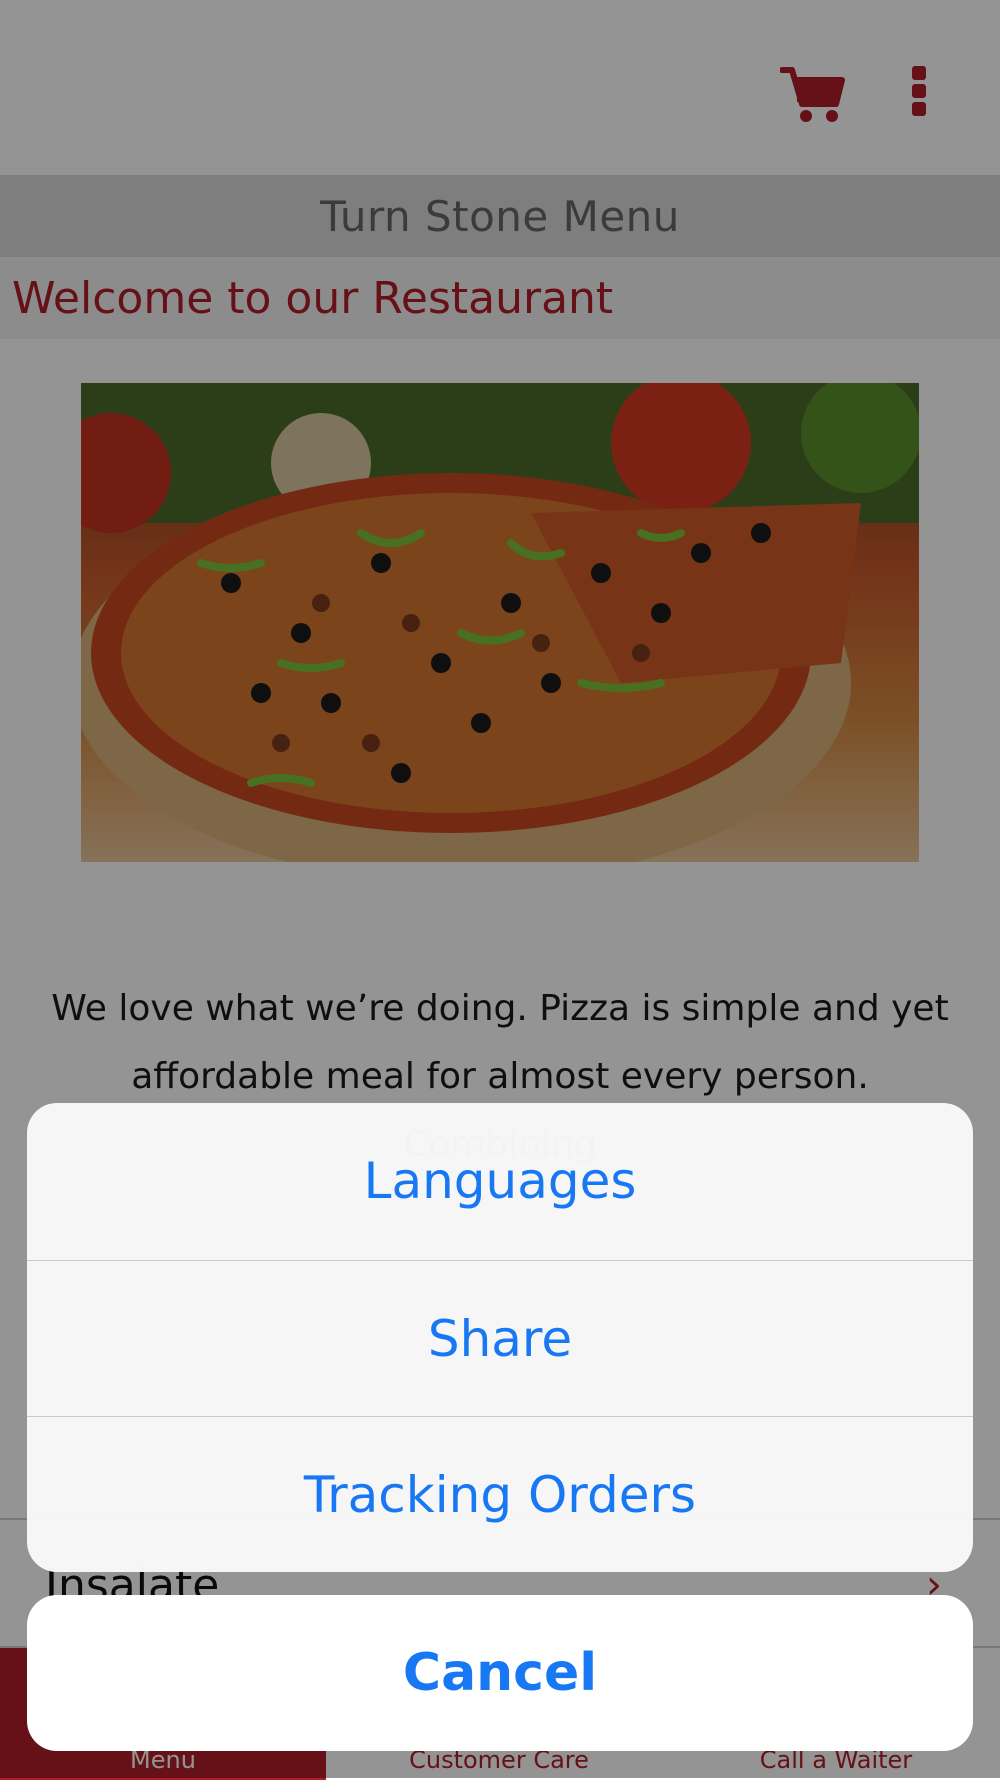 This screenshot has height=1780, width=1000. I want to click on languages-option: Languages, so click(500, 1181).